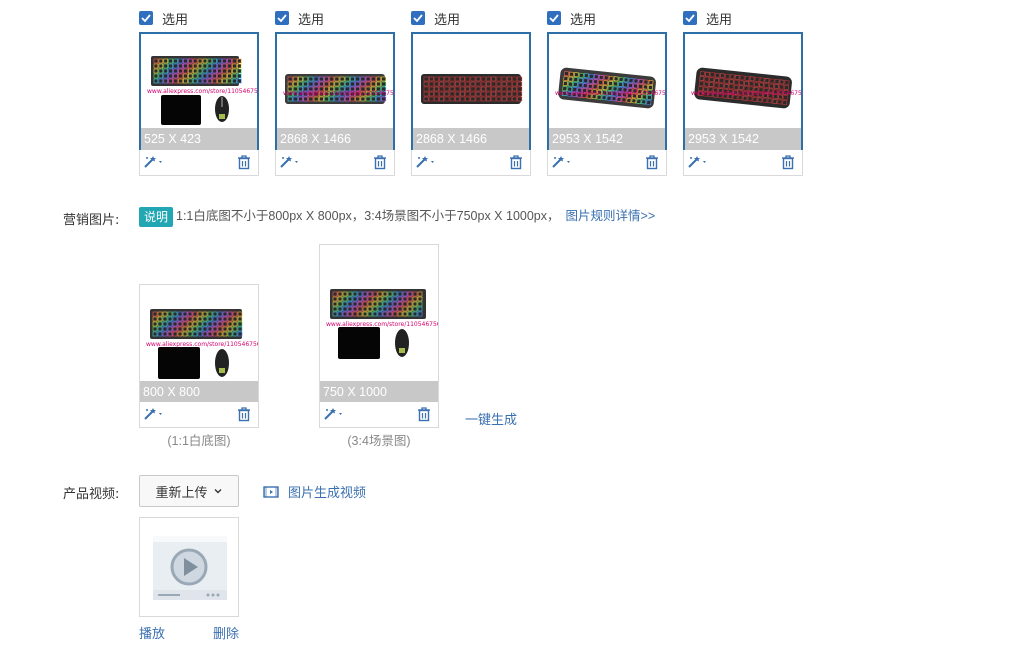 Image resolution: width=1016 pixels, height=647 pixels. Describe the element at coordinates (91, 494) in the screenshot. I see `product-video-label: 产品视频:` at that location.